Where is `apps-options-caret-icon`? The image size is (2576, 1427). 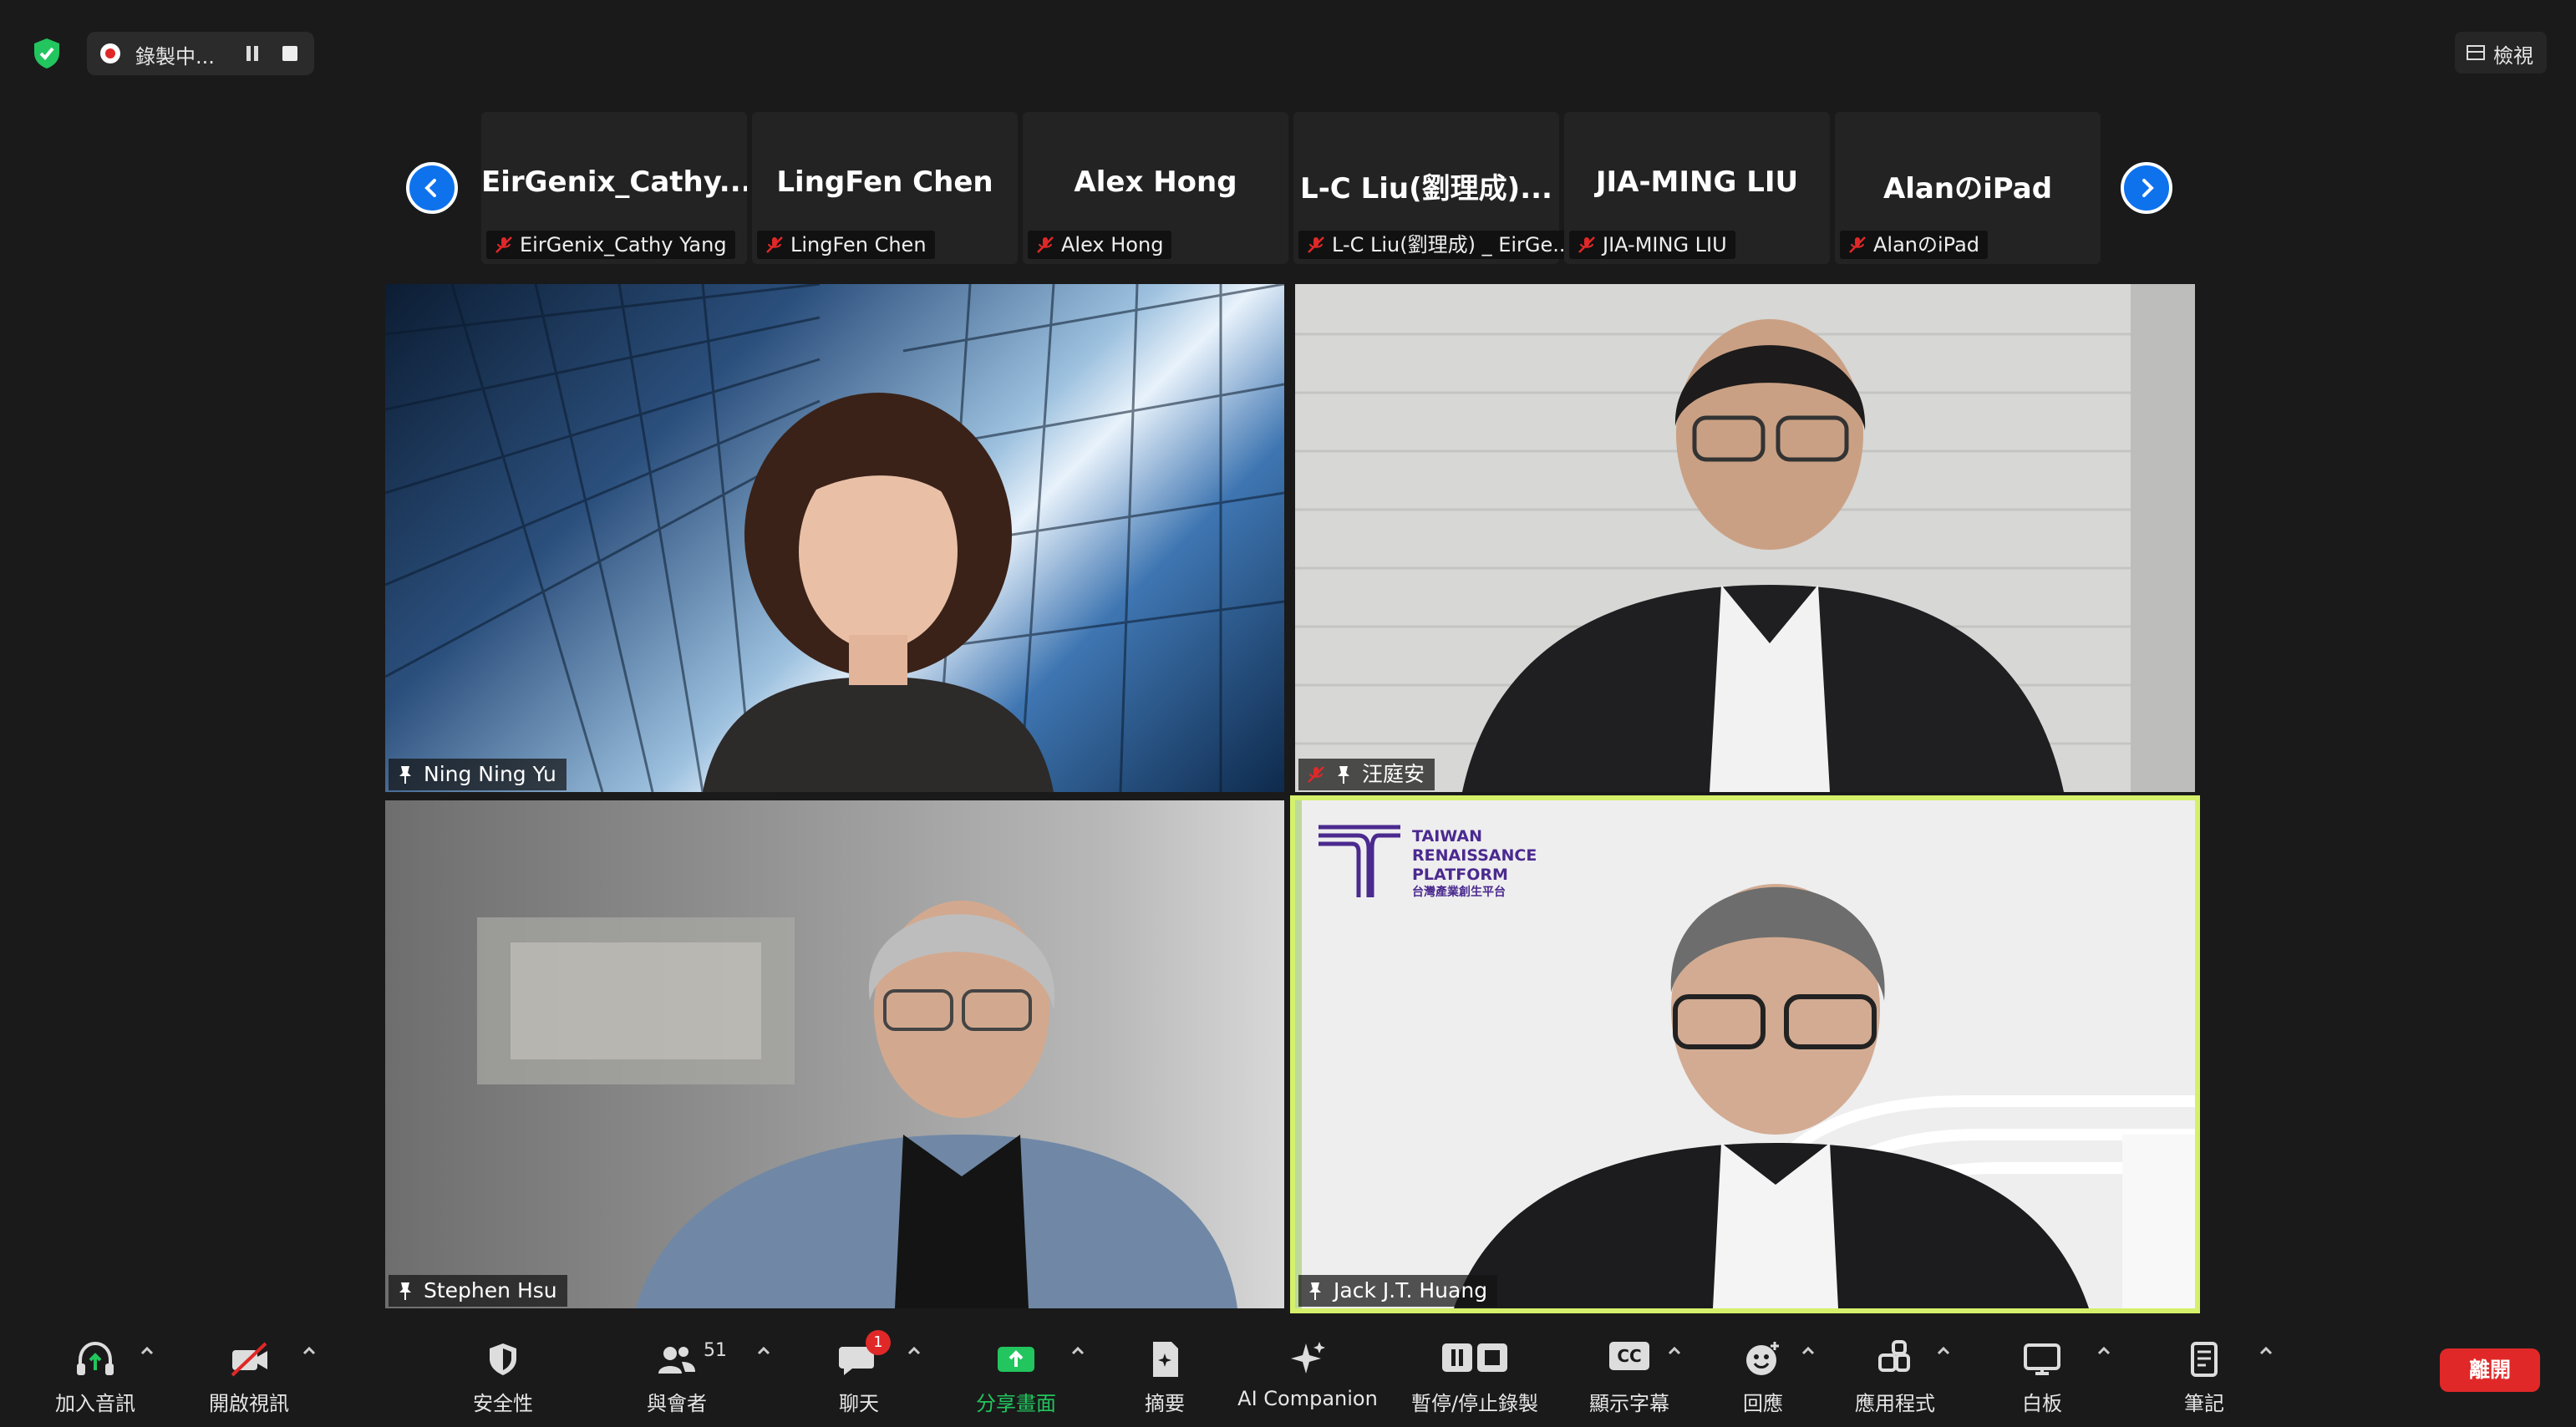 apps-options-caret-icon is located at coordinates (1944, 1351).